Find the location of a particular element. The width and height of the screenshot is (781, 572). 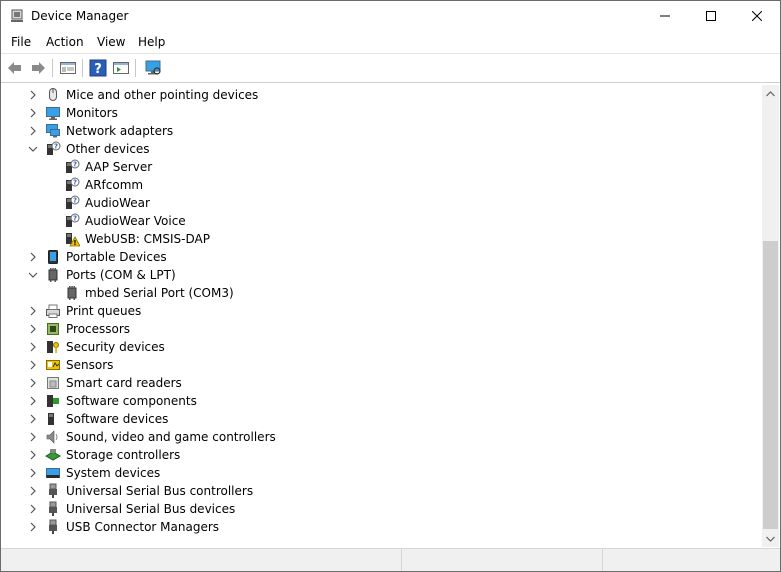

tree-item-label: AudioWear Voice is located at coordinates (135, 221).